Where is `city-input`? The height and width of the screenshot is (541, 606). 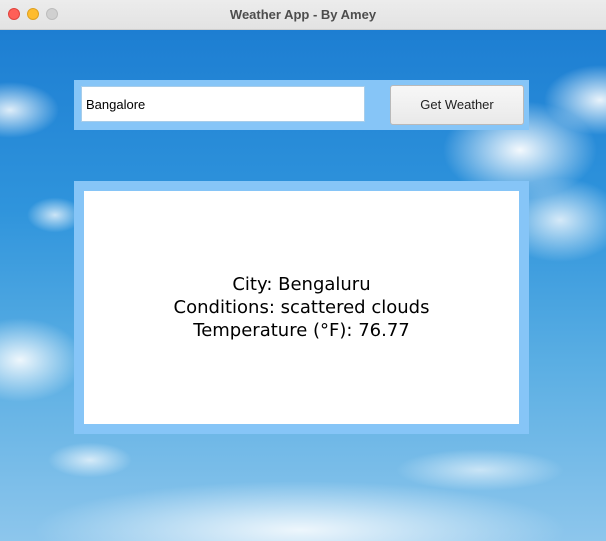
city-input is located at coordinates (223, 104).